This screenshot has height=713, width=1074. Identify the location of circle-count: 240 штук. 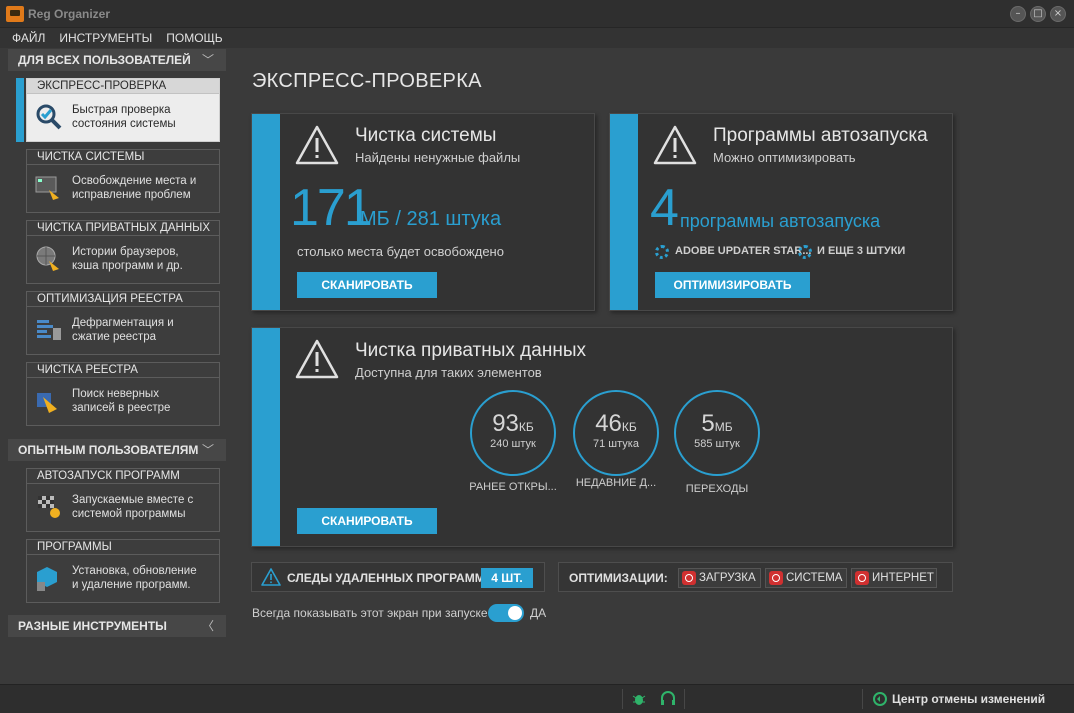
(513, 444).